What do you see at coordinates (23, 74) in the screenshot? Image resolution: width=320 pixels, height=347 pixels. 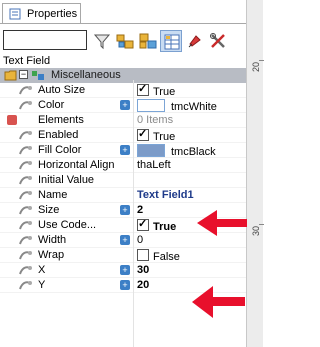 I see `collapse-icon: −` at bounding box center [23, 74].